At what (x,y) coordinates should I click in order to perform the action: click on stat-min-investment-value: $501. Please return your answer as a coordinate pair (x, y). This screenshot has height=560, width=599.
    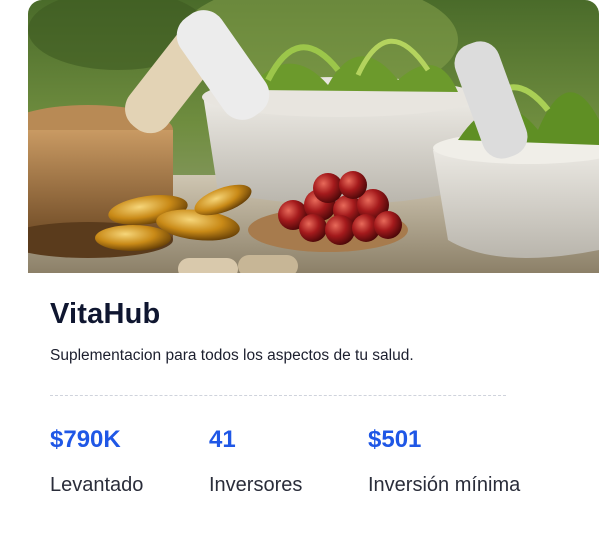
    Looking at the image, I should click on (395, 439).